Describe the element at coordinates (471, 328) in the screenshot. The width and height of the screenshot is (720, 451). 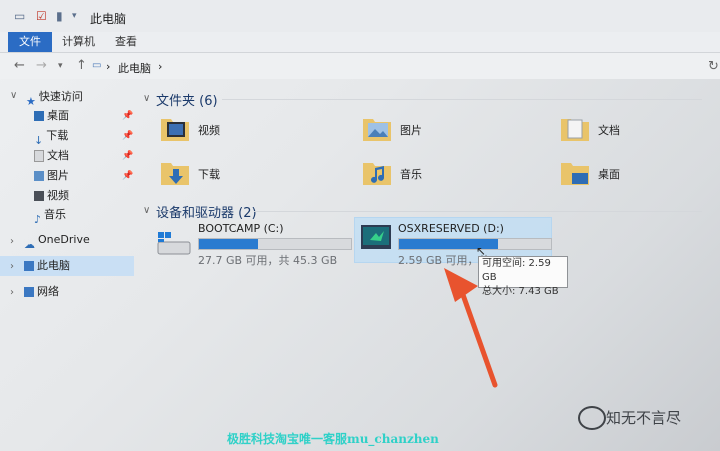
I see `annotation-arrow-icon` at that location.